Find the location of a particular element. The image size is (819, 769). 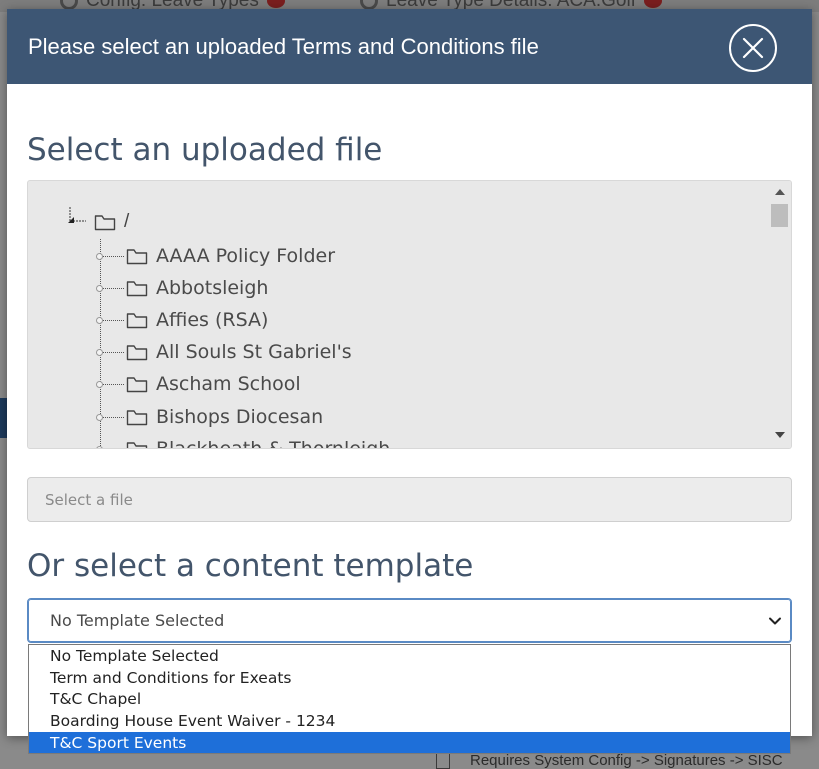

tree-item-folder: Ascham School is located at coordinates (198, 384).